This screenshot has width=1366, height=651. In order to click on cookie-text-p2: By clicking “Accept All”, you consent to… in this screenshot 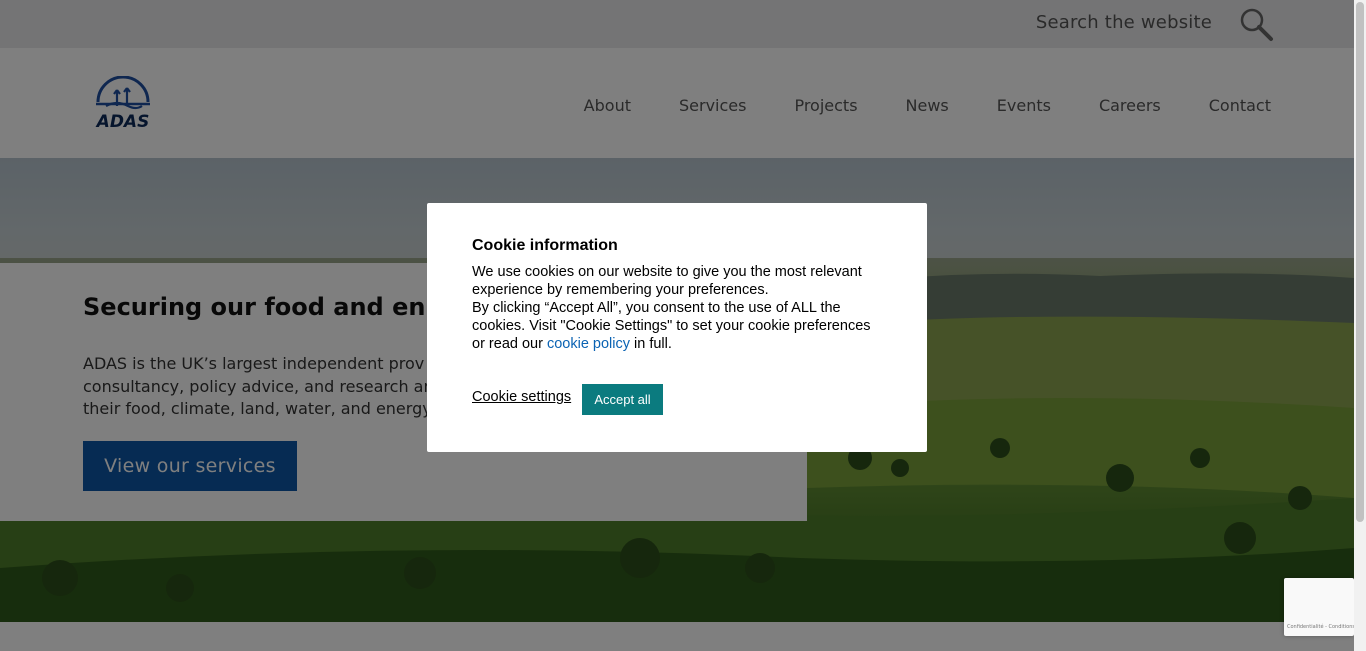, I will do `click(679, 326)`.